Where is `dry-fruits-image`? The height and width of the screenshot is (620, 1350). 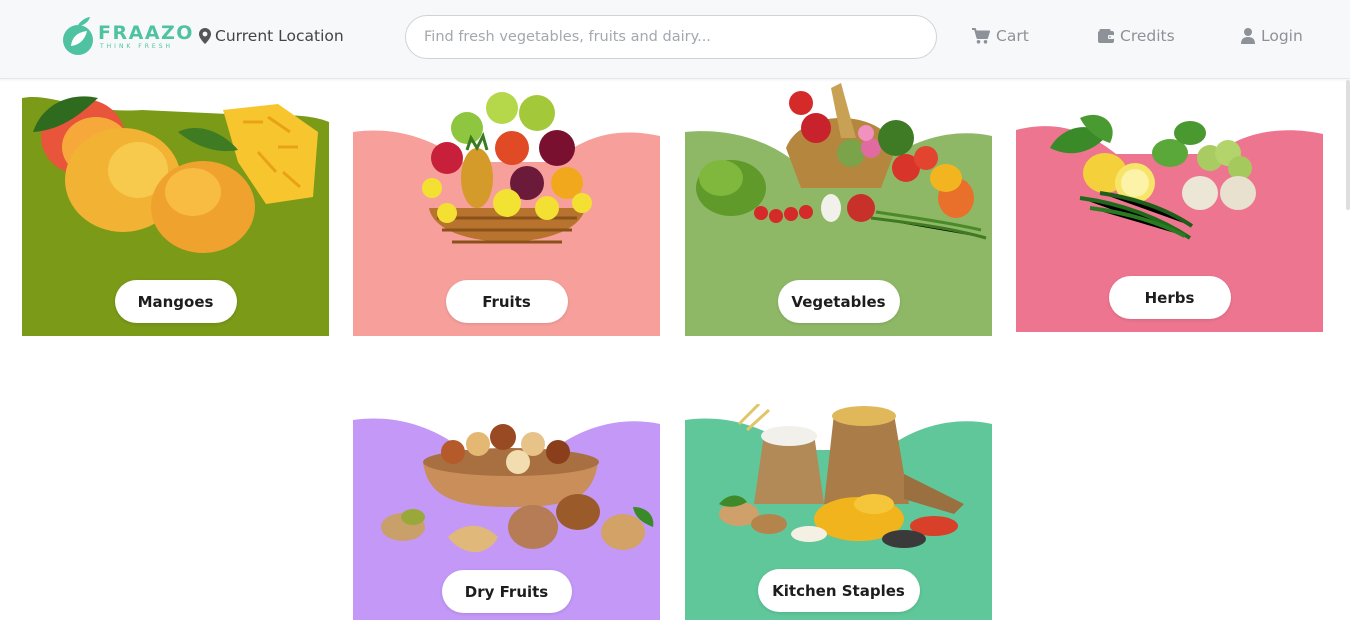 dry-fruits-image is located at coordinates (517, 488).